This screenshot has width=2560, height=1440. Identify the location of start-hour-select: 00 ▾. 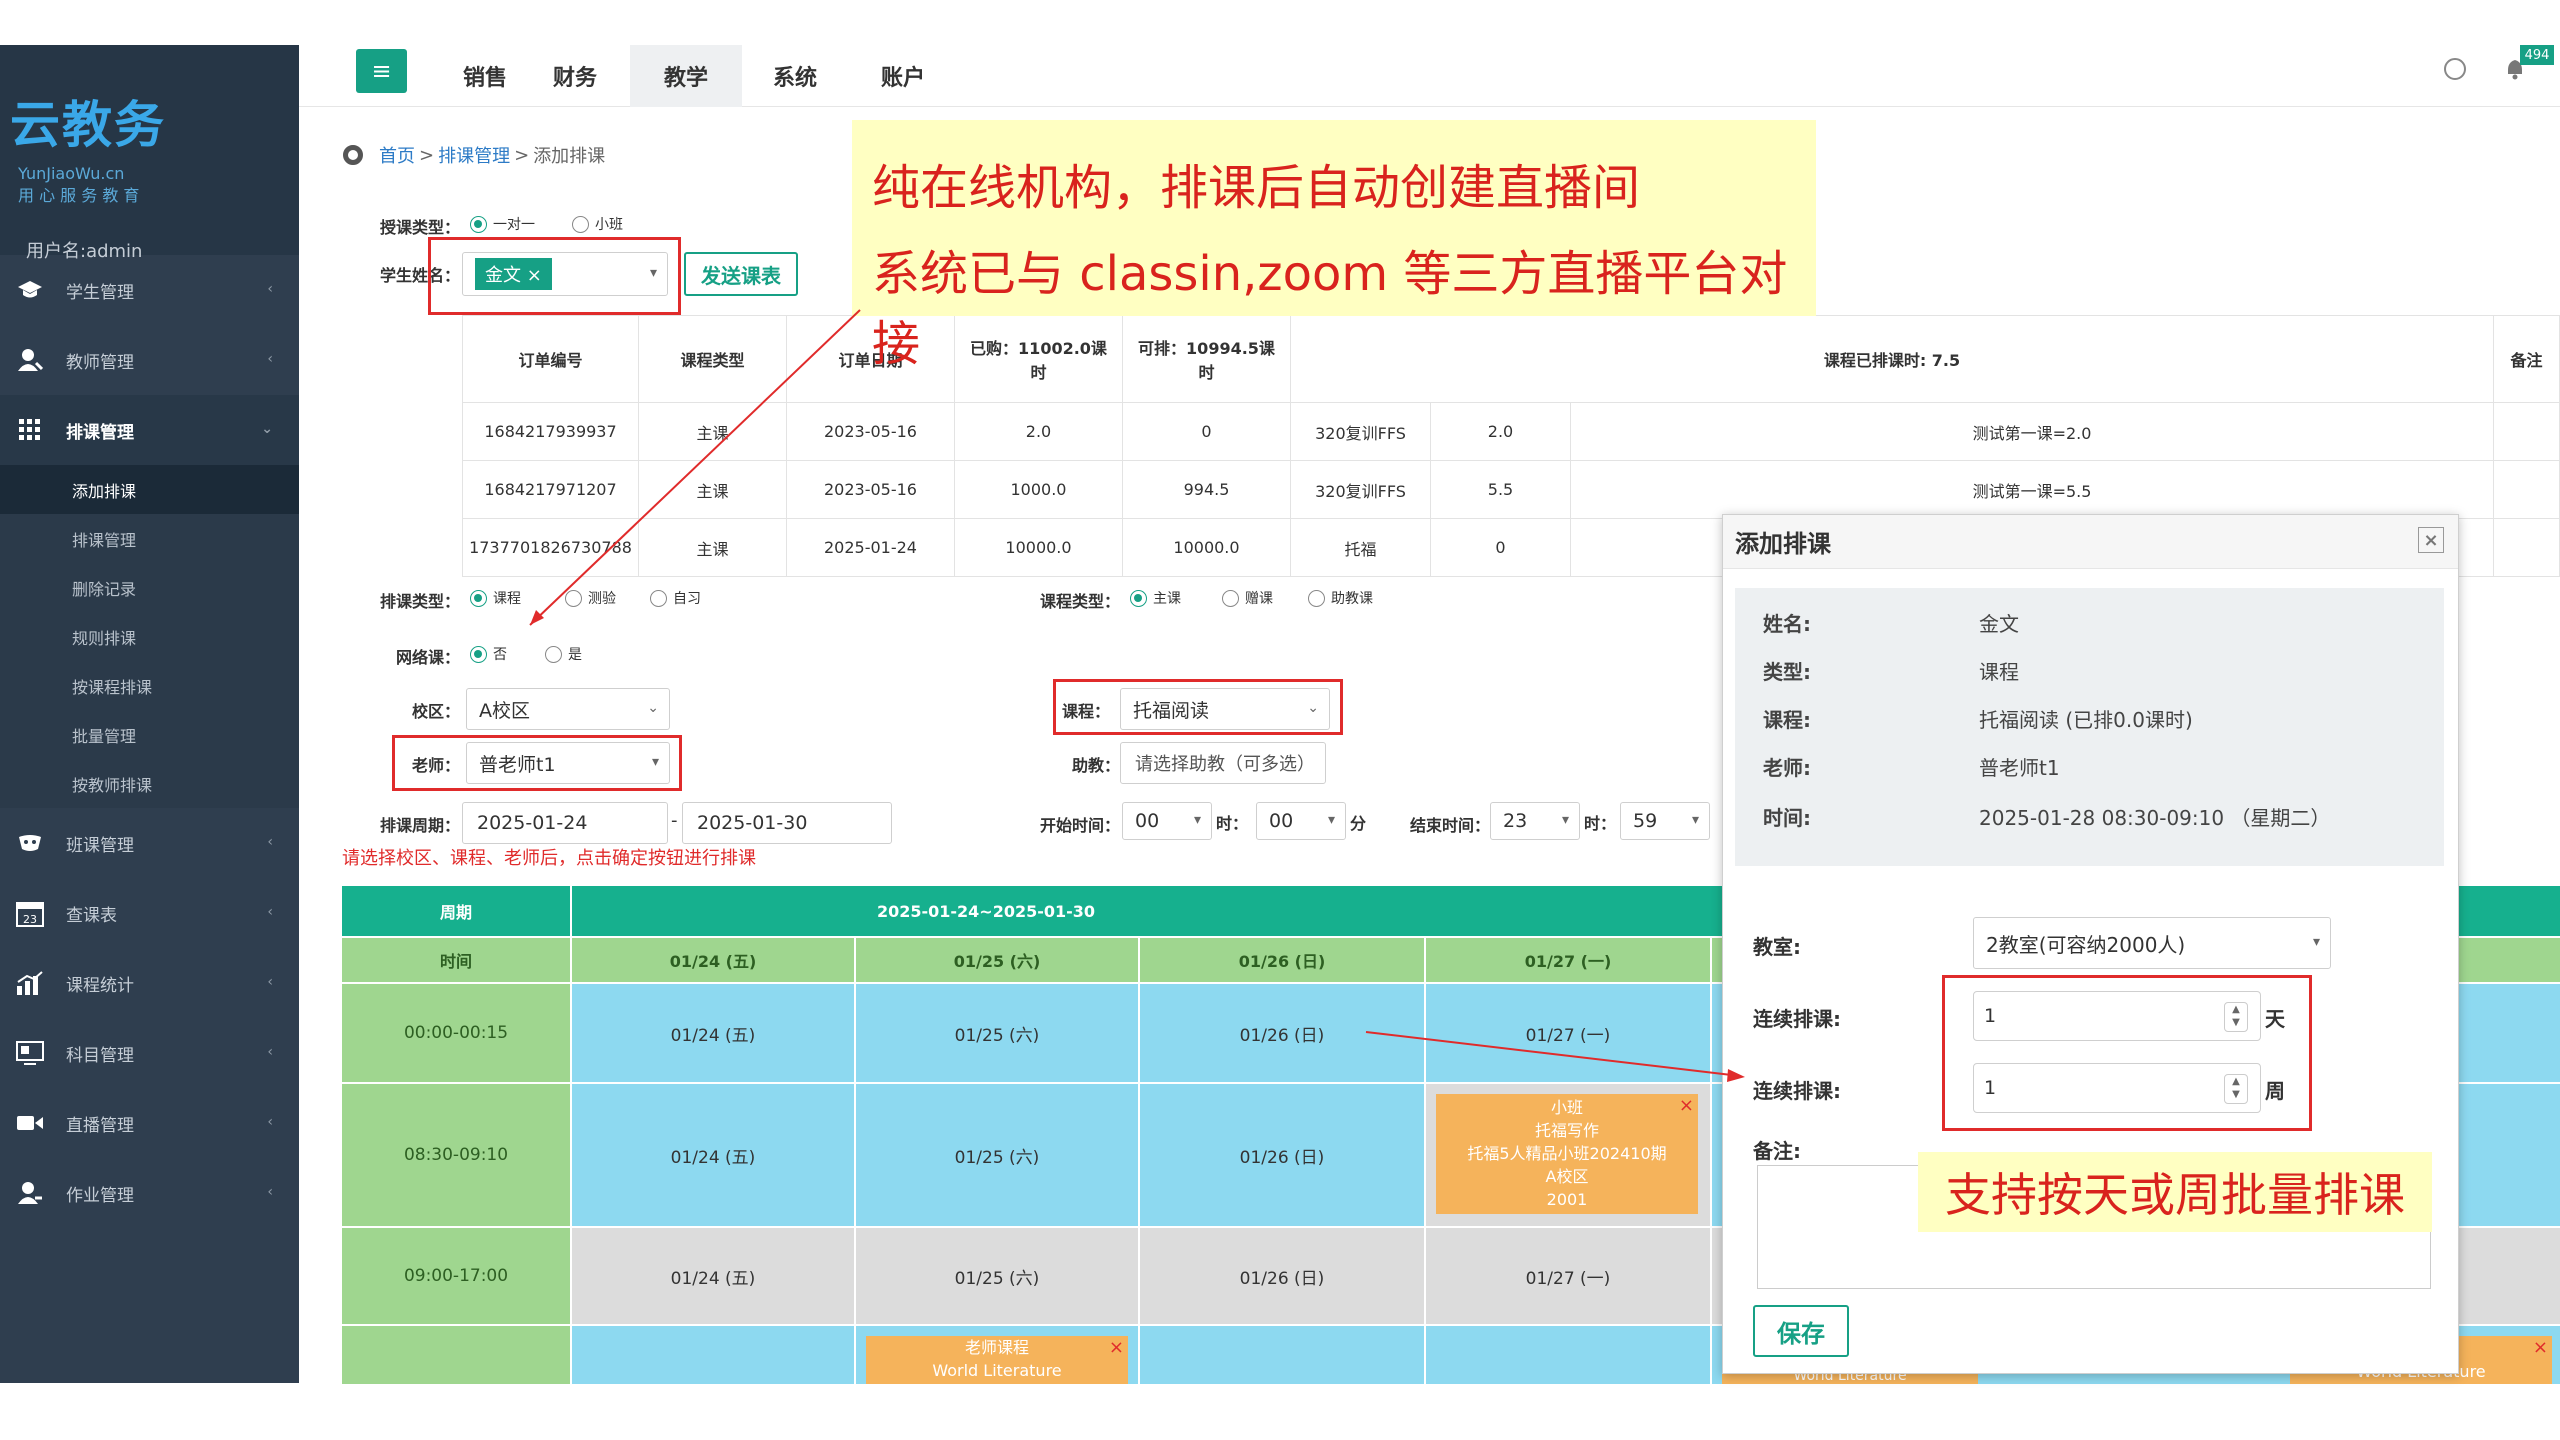
(1167, 821).